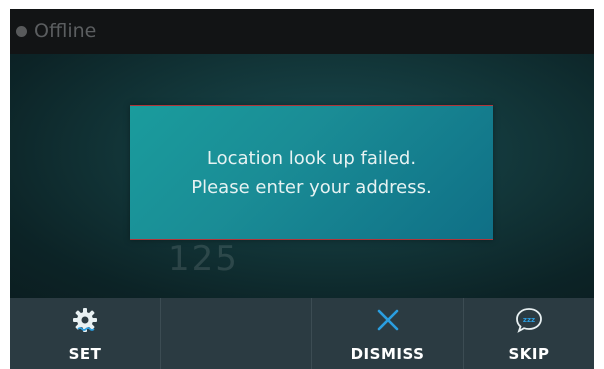 This screenshot has height=369, width=604. Describe the element at coordinates (529, 354) in the screenshot. I see `skip-button-label: SKIP` at that location.